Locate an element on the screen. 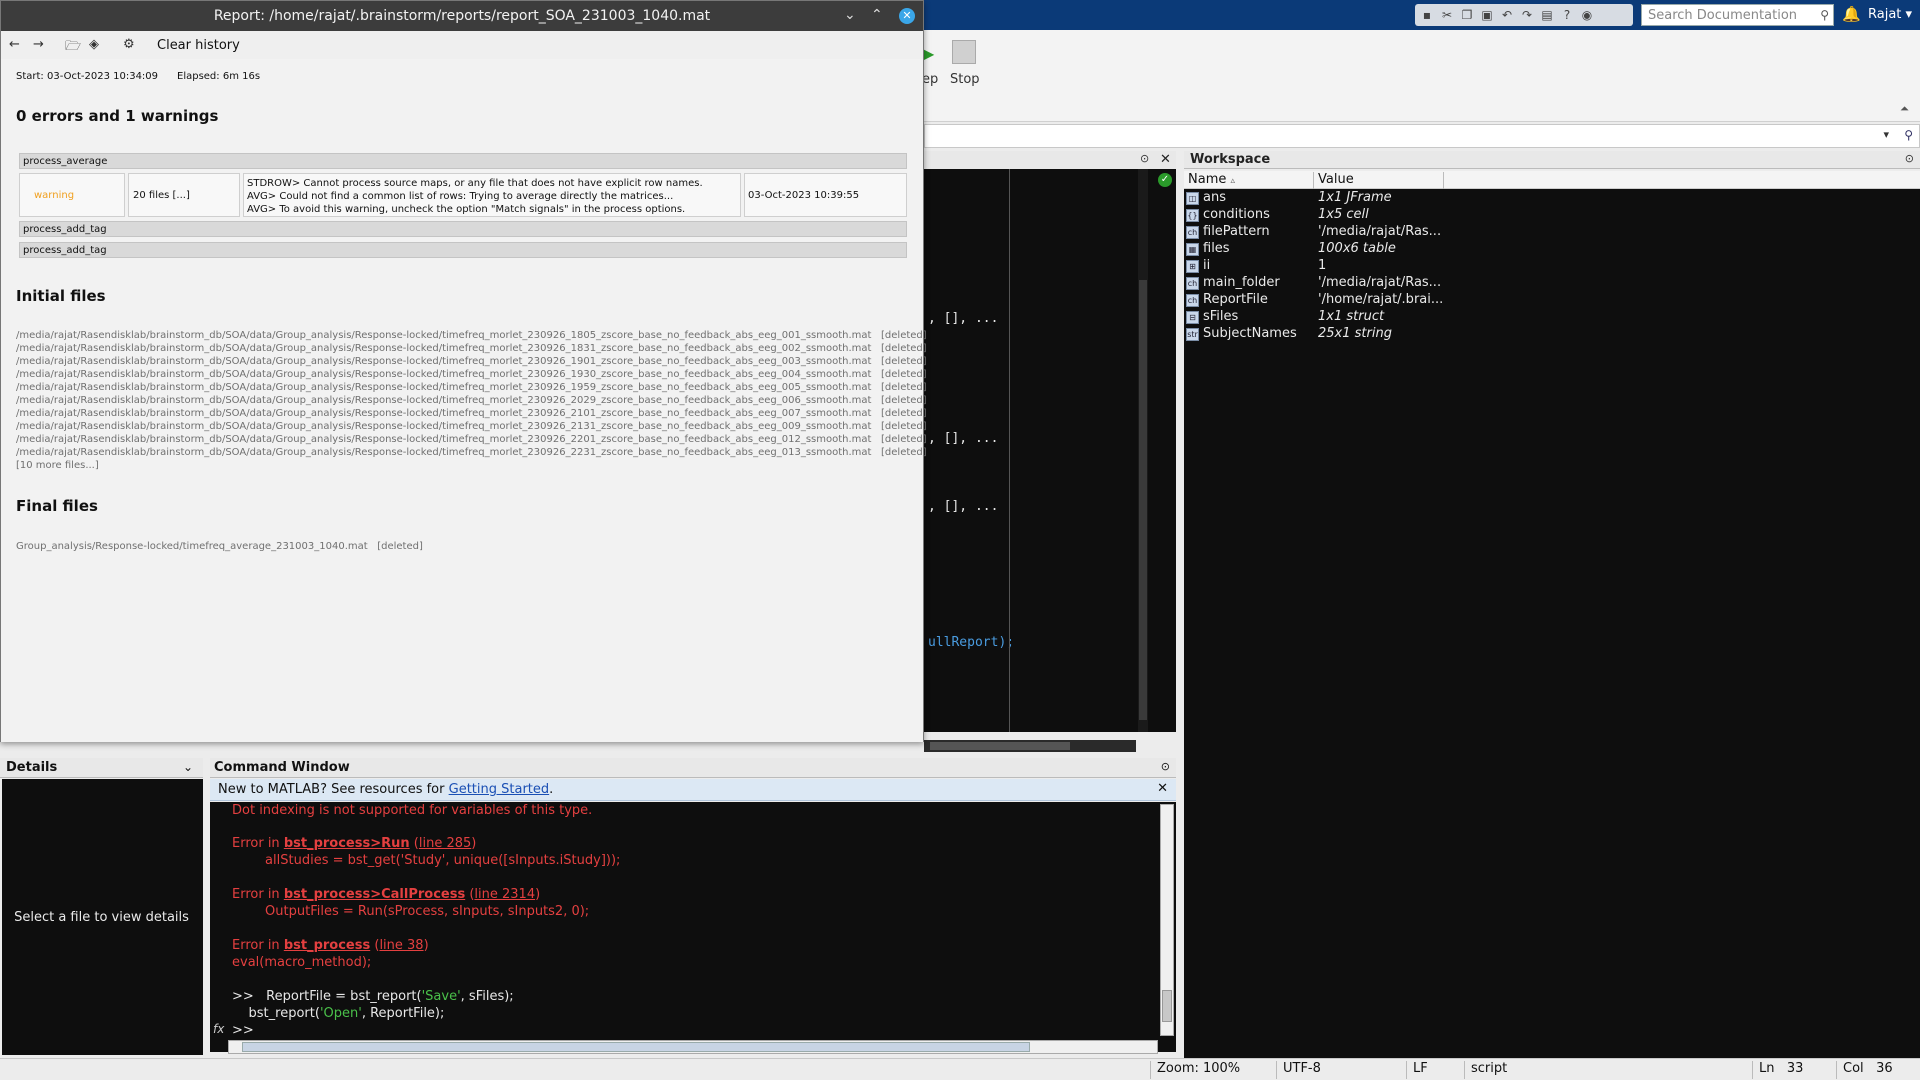 The image size is (1920, 1080). collapse-toolstrip-icon: ⏶ is located at coordinates (1904, 109).